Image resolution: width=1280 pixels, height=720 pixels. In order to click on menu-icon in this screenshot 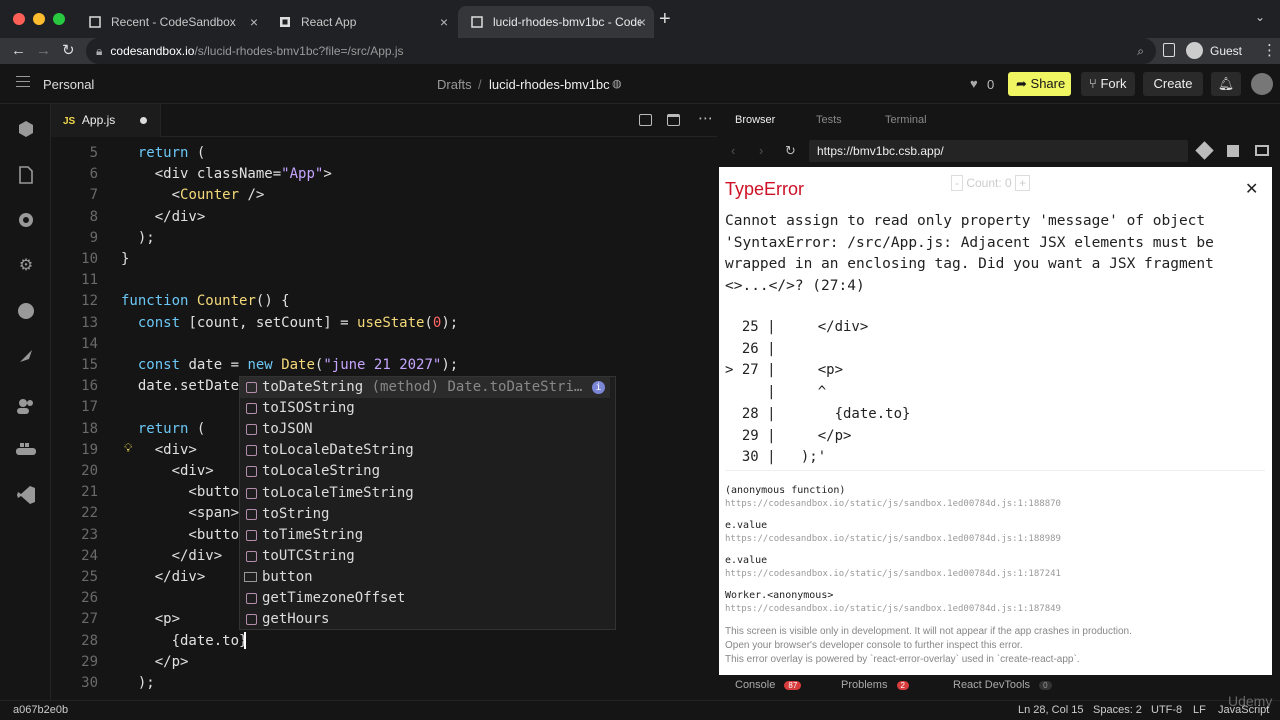, I will do `click(23, 81)`.